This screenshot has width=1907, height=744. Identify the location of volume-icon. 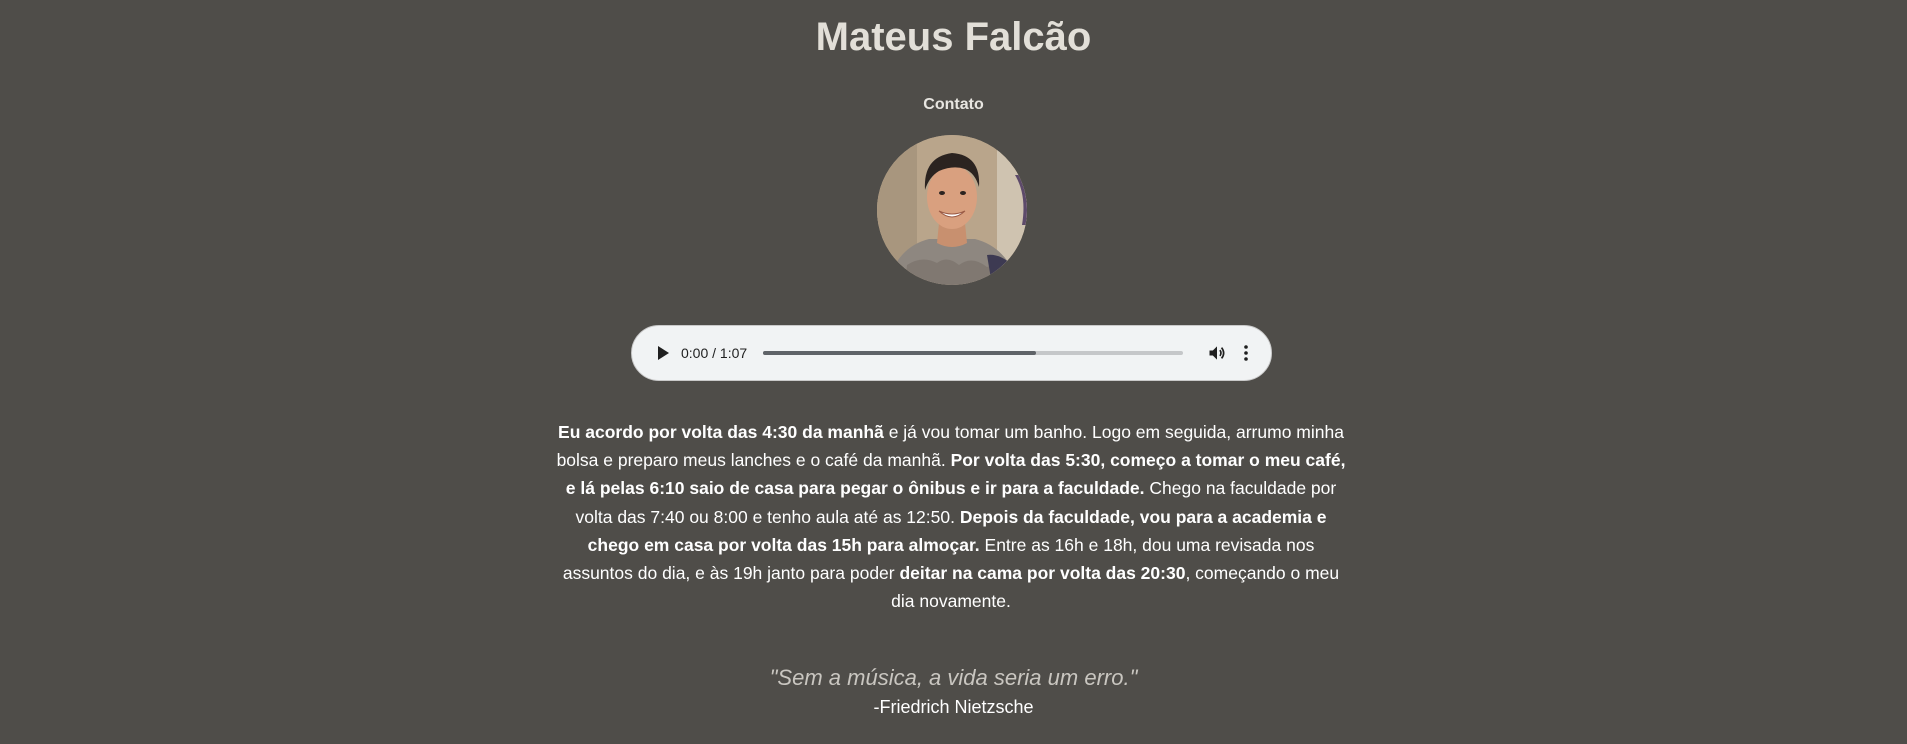
(1217, 353).